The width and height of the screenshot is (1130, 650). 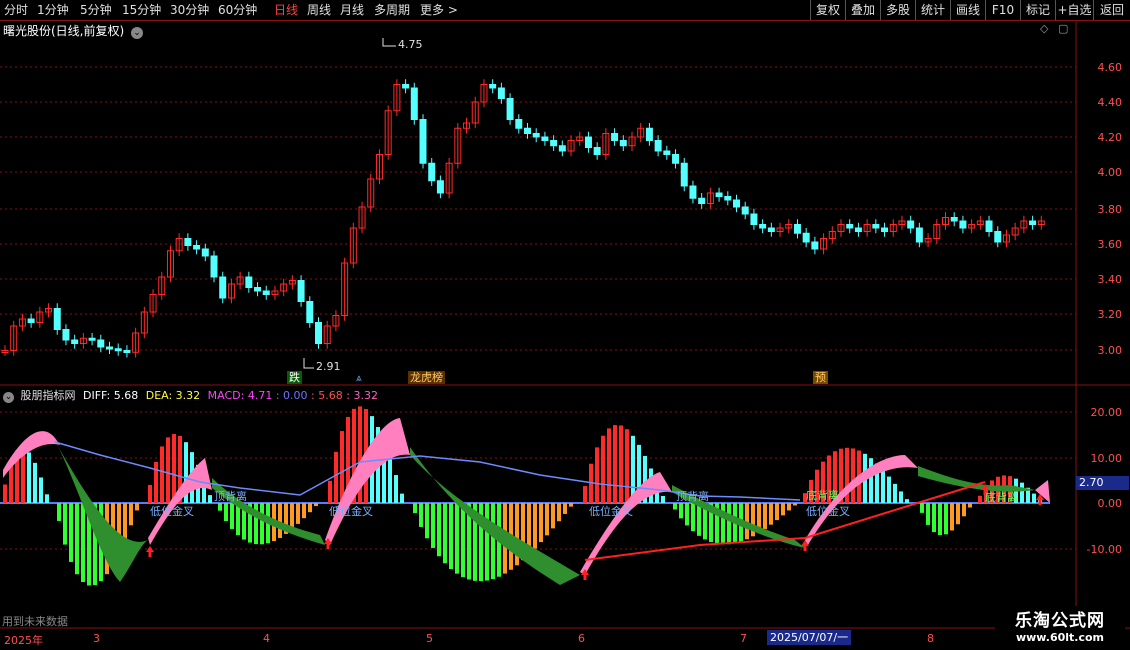 What do you see at coordinates (410, 44) in the screenshot?
I see `high-price-label: 4.75` at bounding box center [410, 44].